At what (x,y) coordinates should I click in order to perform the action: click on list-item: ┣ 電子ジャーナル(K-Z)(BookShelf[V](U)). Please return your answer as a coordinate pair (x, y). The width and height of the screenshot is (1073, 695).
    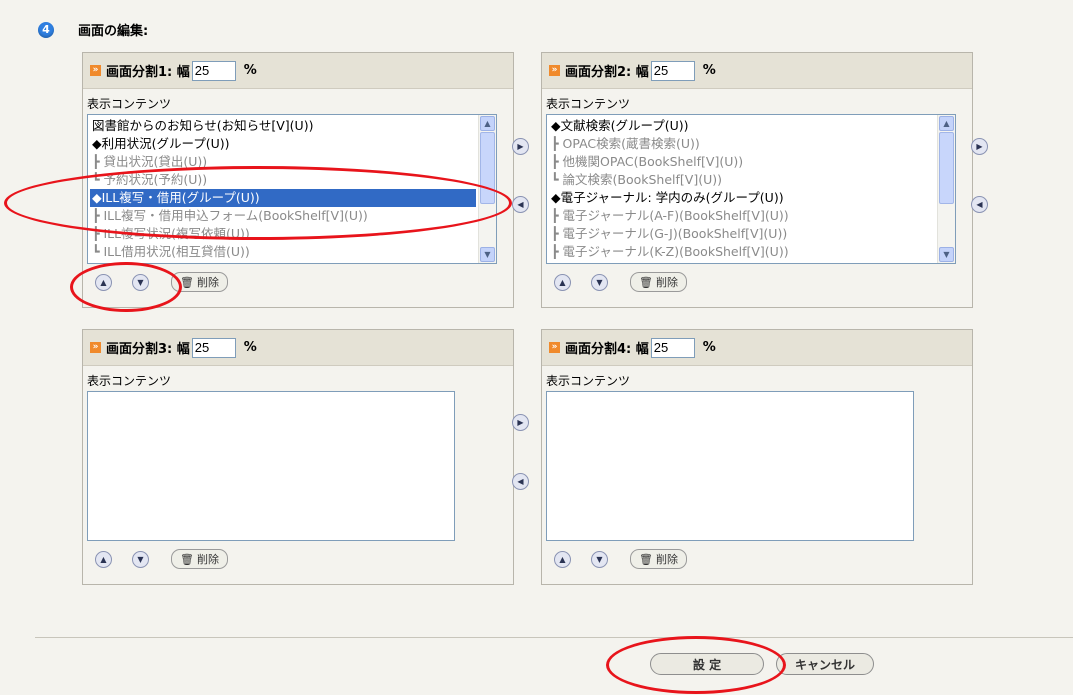
    Looking at the image, I should click on (742, 252).